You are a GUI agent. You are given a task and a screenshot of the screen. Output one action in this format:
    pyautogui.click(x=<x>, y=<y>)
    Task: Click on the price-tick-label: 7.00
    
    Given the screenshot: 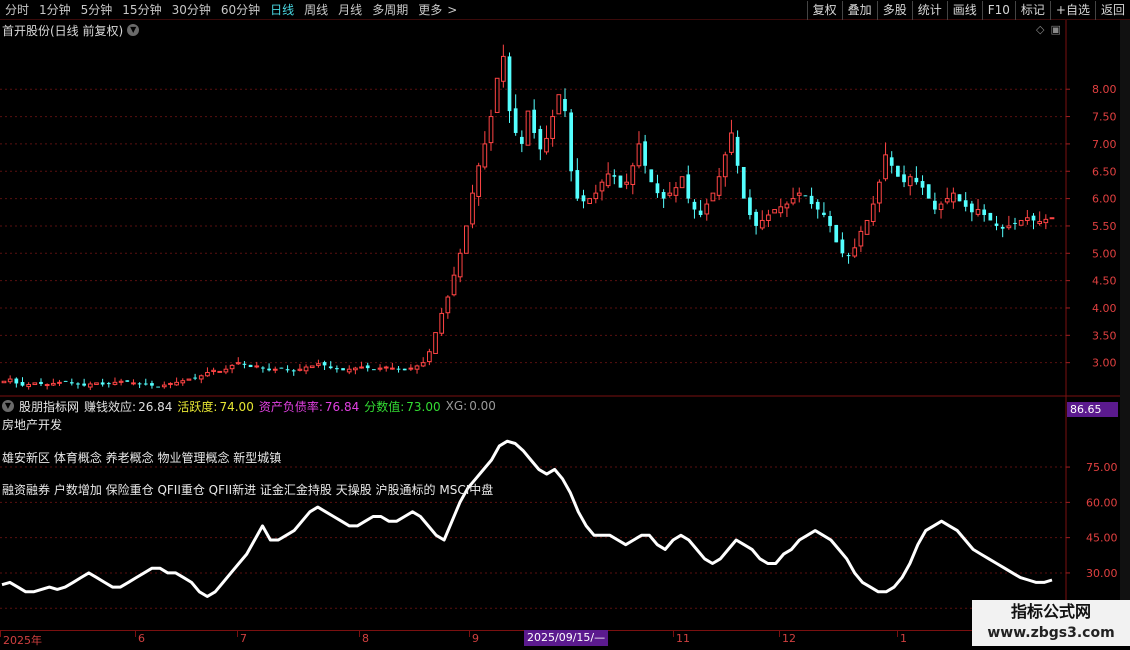 What is the action you would take?
    pyautogui.click(x=1104, y=144)
    